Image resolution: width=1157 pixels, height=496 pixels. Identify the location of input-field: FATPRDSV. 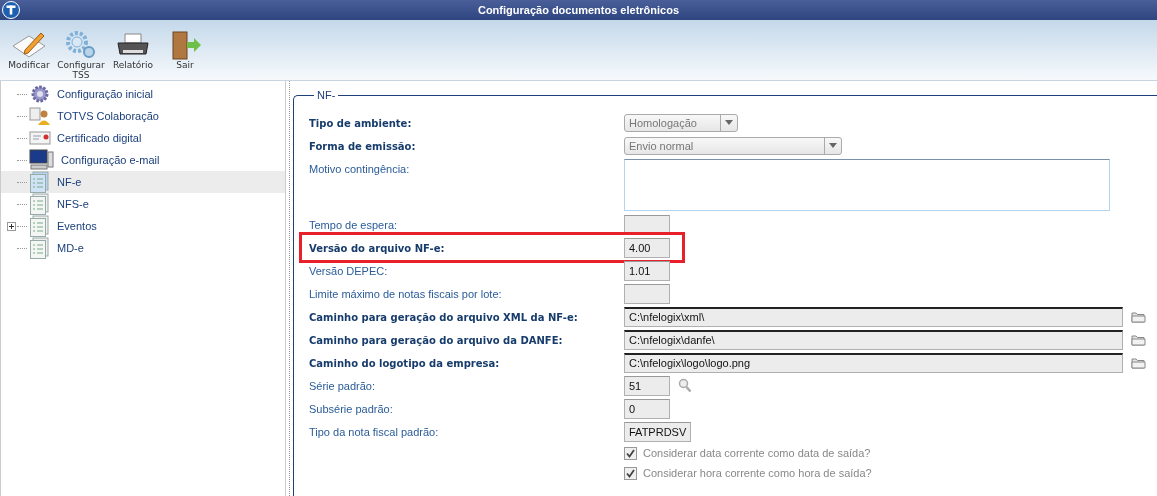
(658, 431).